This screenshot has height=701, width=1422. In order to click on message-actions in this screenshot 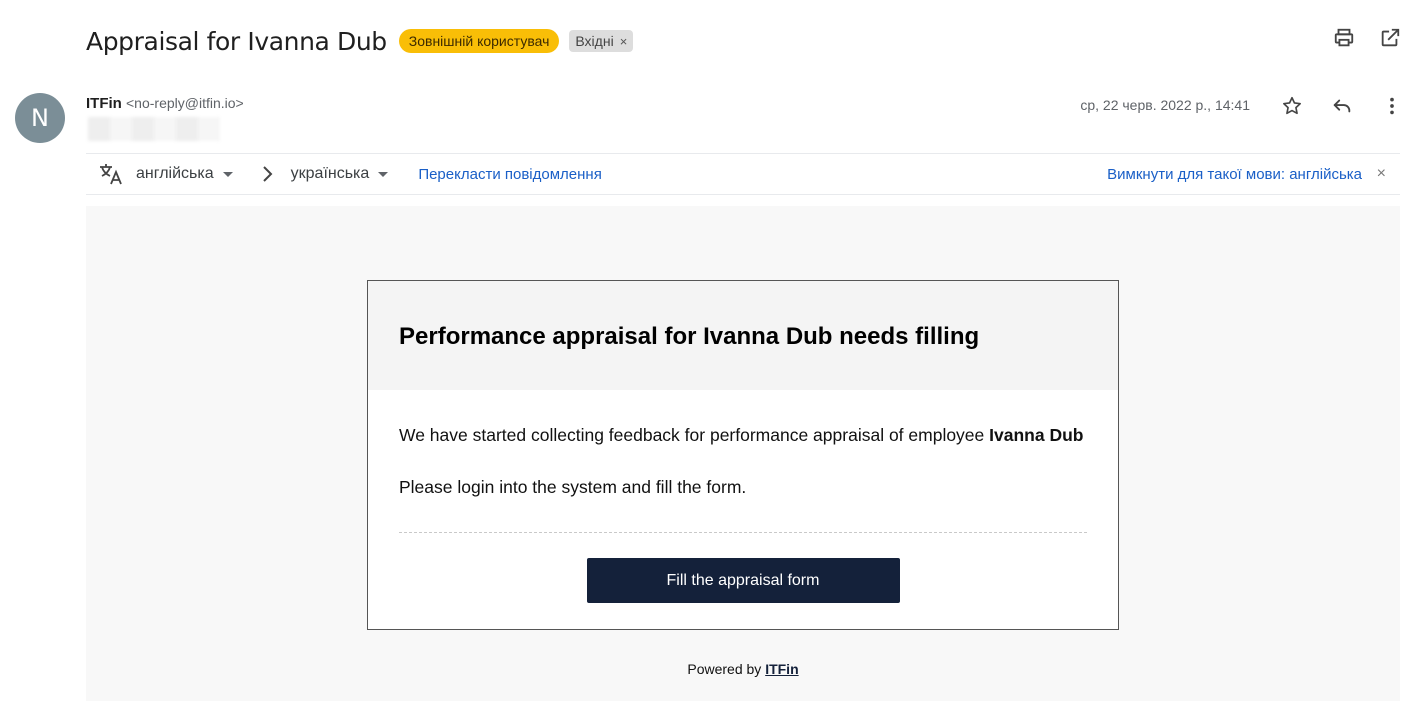, I will do `click(1342, 106)`.